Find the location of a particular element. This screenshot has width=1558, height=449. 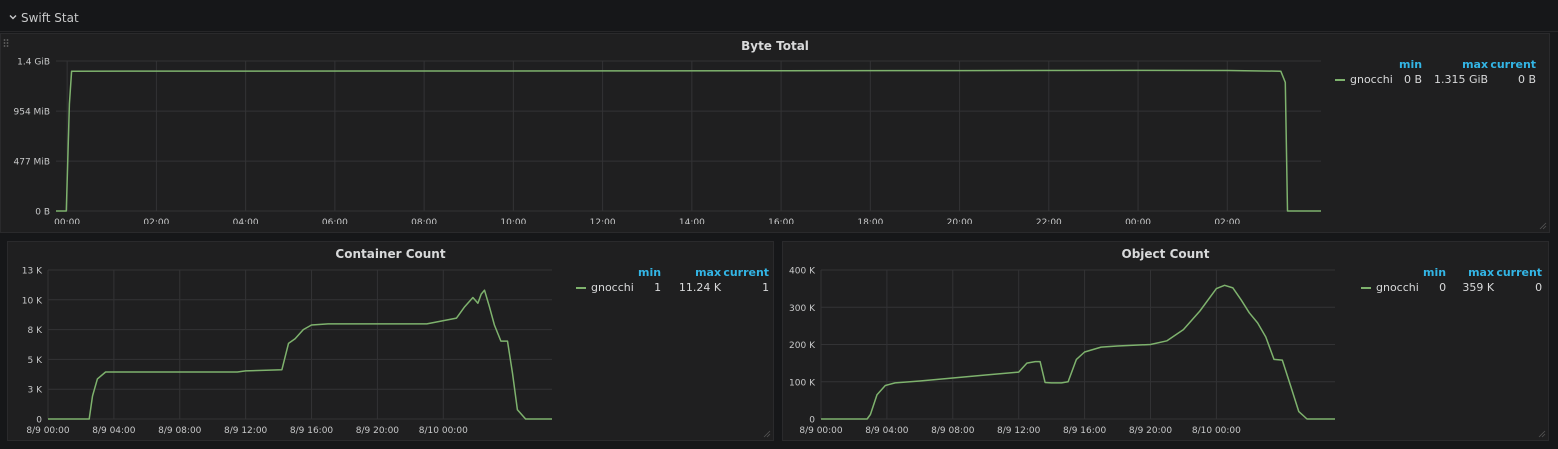

x-tick-label: 12:00 is located at coordinates (603, 221).